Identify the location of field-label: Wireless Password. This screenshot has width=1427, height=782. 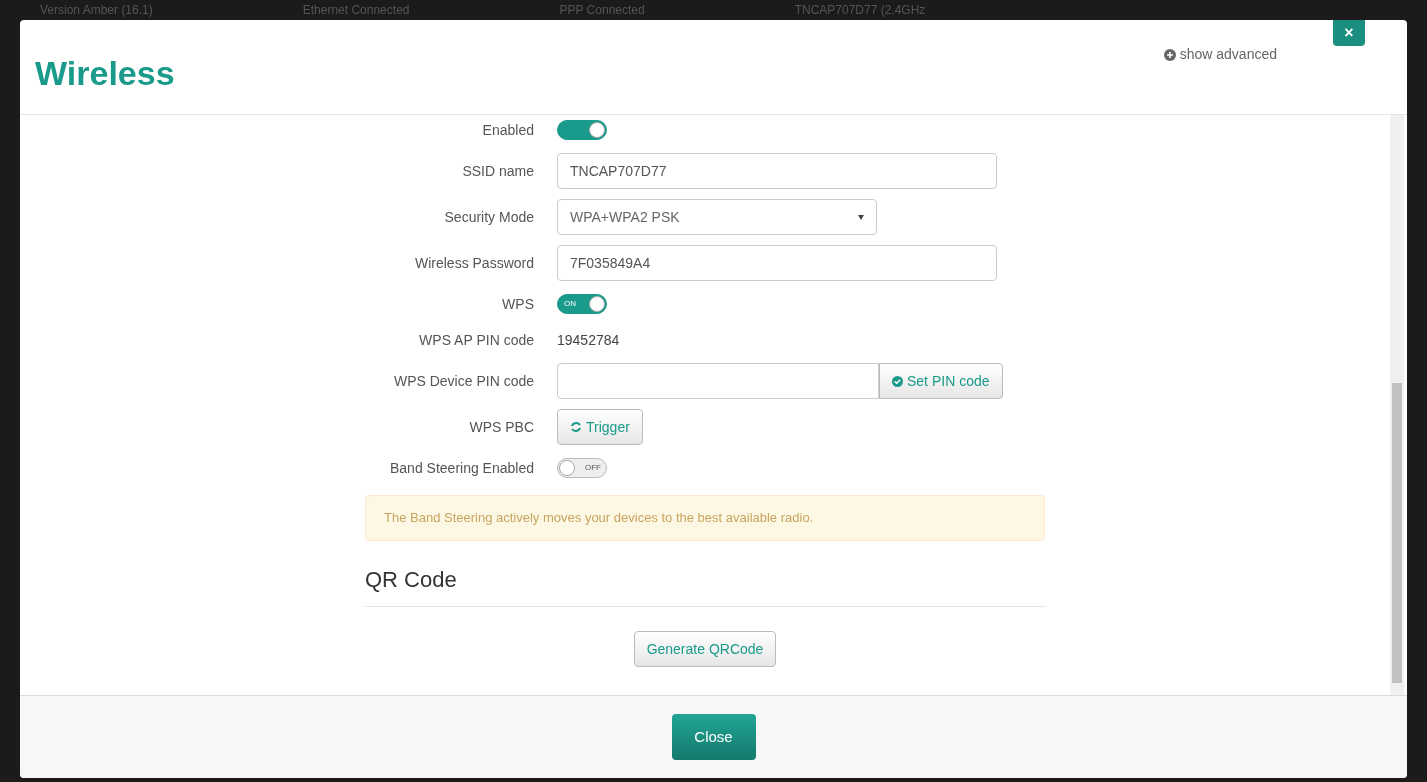
(474, 263).